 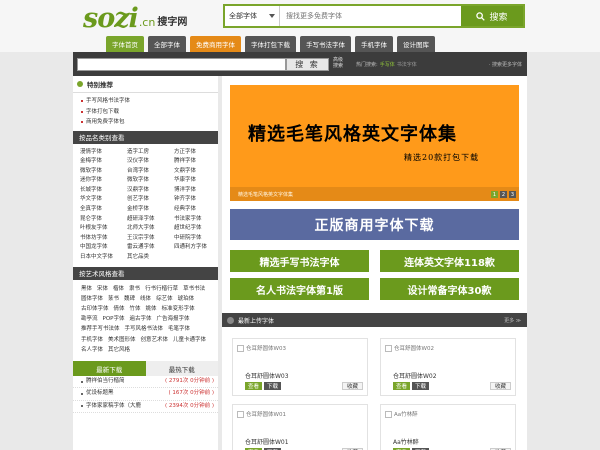 I want to click on category-link: 汉仪字体, so click(x=150, y=162).